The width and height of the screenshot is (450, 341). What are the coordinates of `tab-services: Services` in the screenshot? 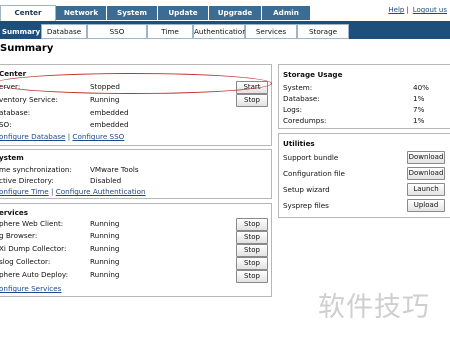 It's located at (271, 31).